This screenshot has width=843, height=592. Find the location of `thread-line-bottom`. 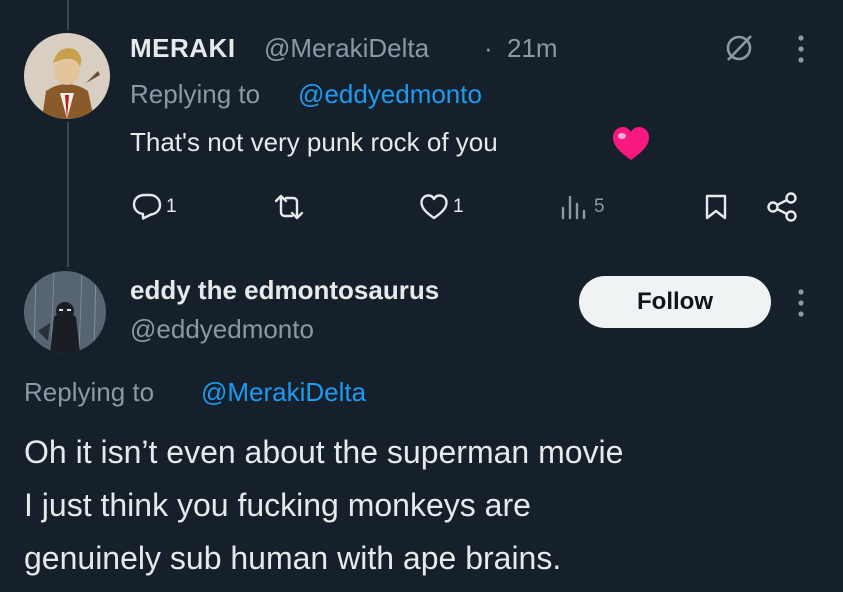

thread-line-bottom is located at coordinates (68, 194).